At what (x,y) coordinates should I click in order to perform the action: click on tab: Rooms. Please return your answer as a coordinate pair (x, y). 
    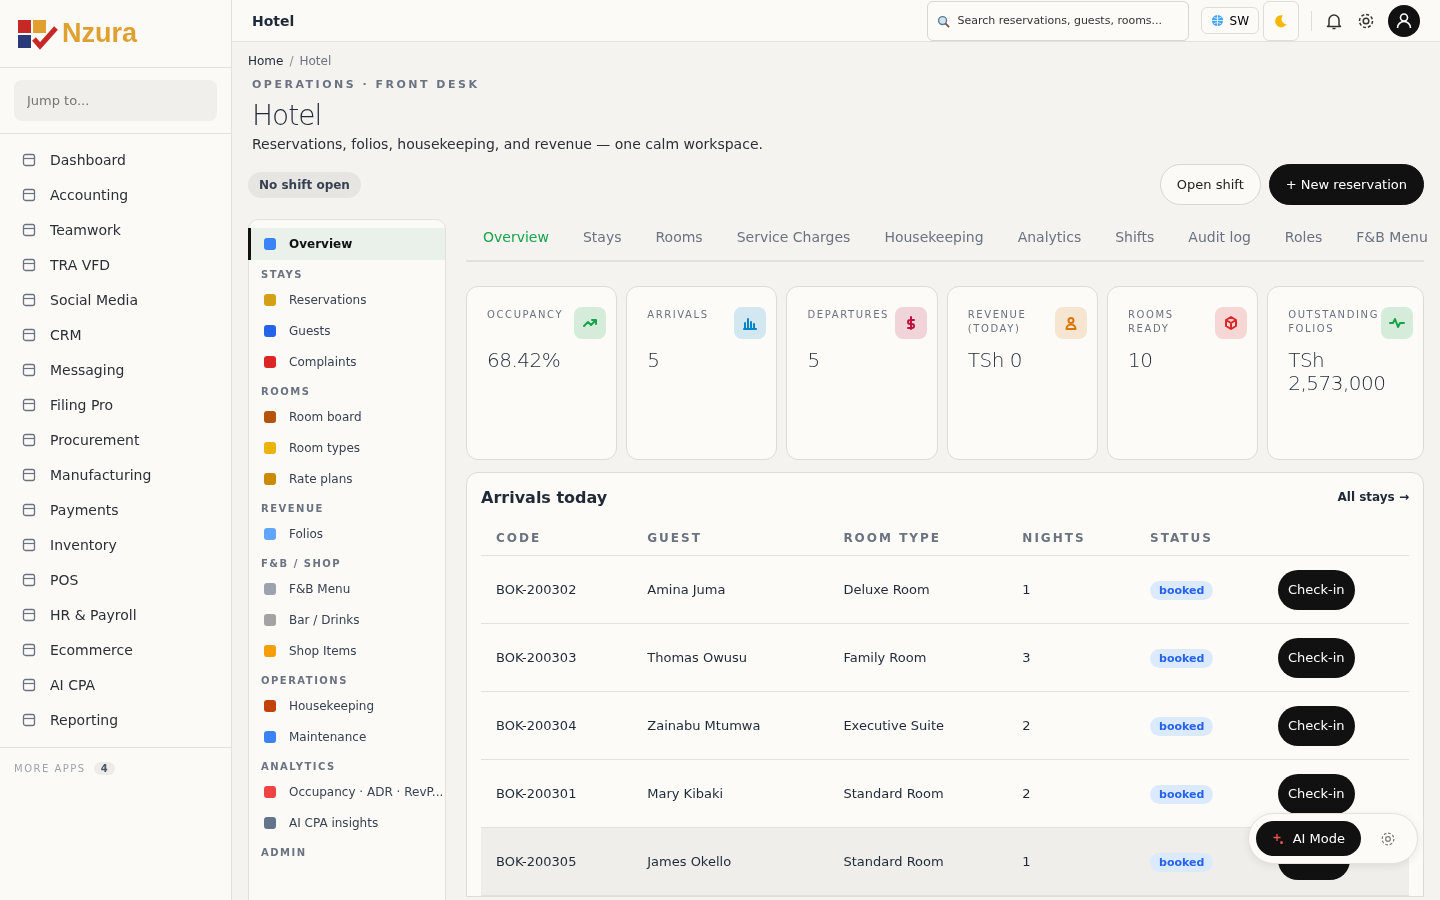
    Looking at the image, I should click on (679, 239).